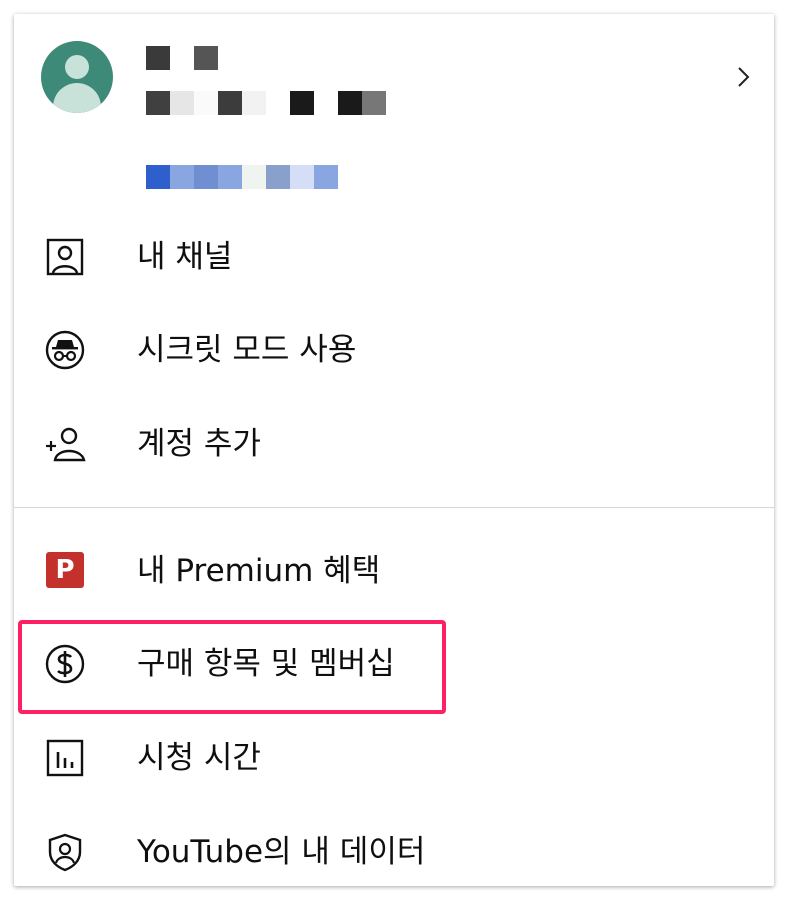  I want to click on premium-icon: P, so click(65, 570).